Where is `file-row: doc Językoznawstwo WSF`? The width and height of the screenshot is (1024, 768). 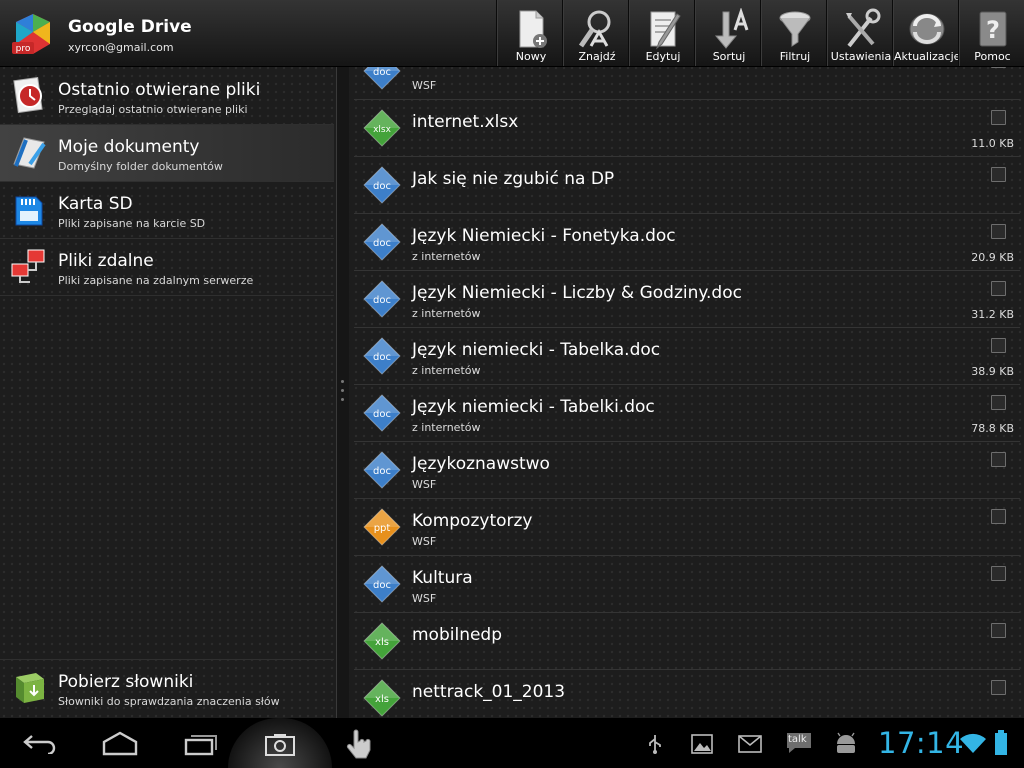 file-row: doc Językoznawstwo WSF is located at coordinates (687, 470).